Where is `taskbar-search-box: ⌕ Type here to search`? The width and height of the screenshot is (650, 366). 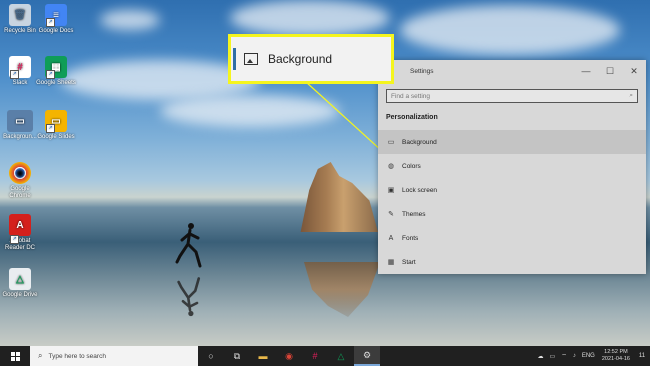
taskbar-search-box: ⌕ Type here to search is located at coordinates (114, 356).